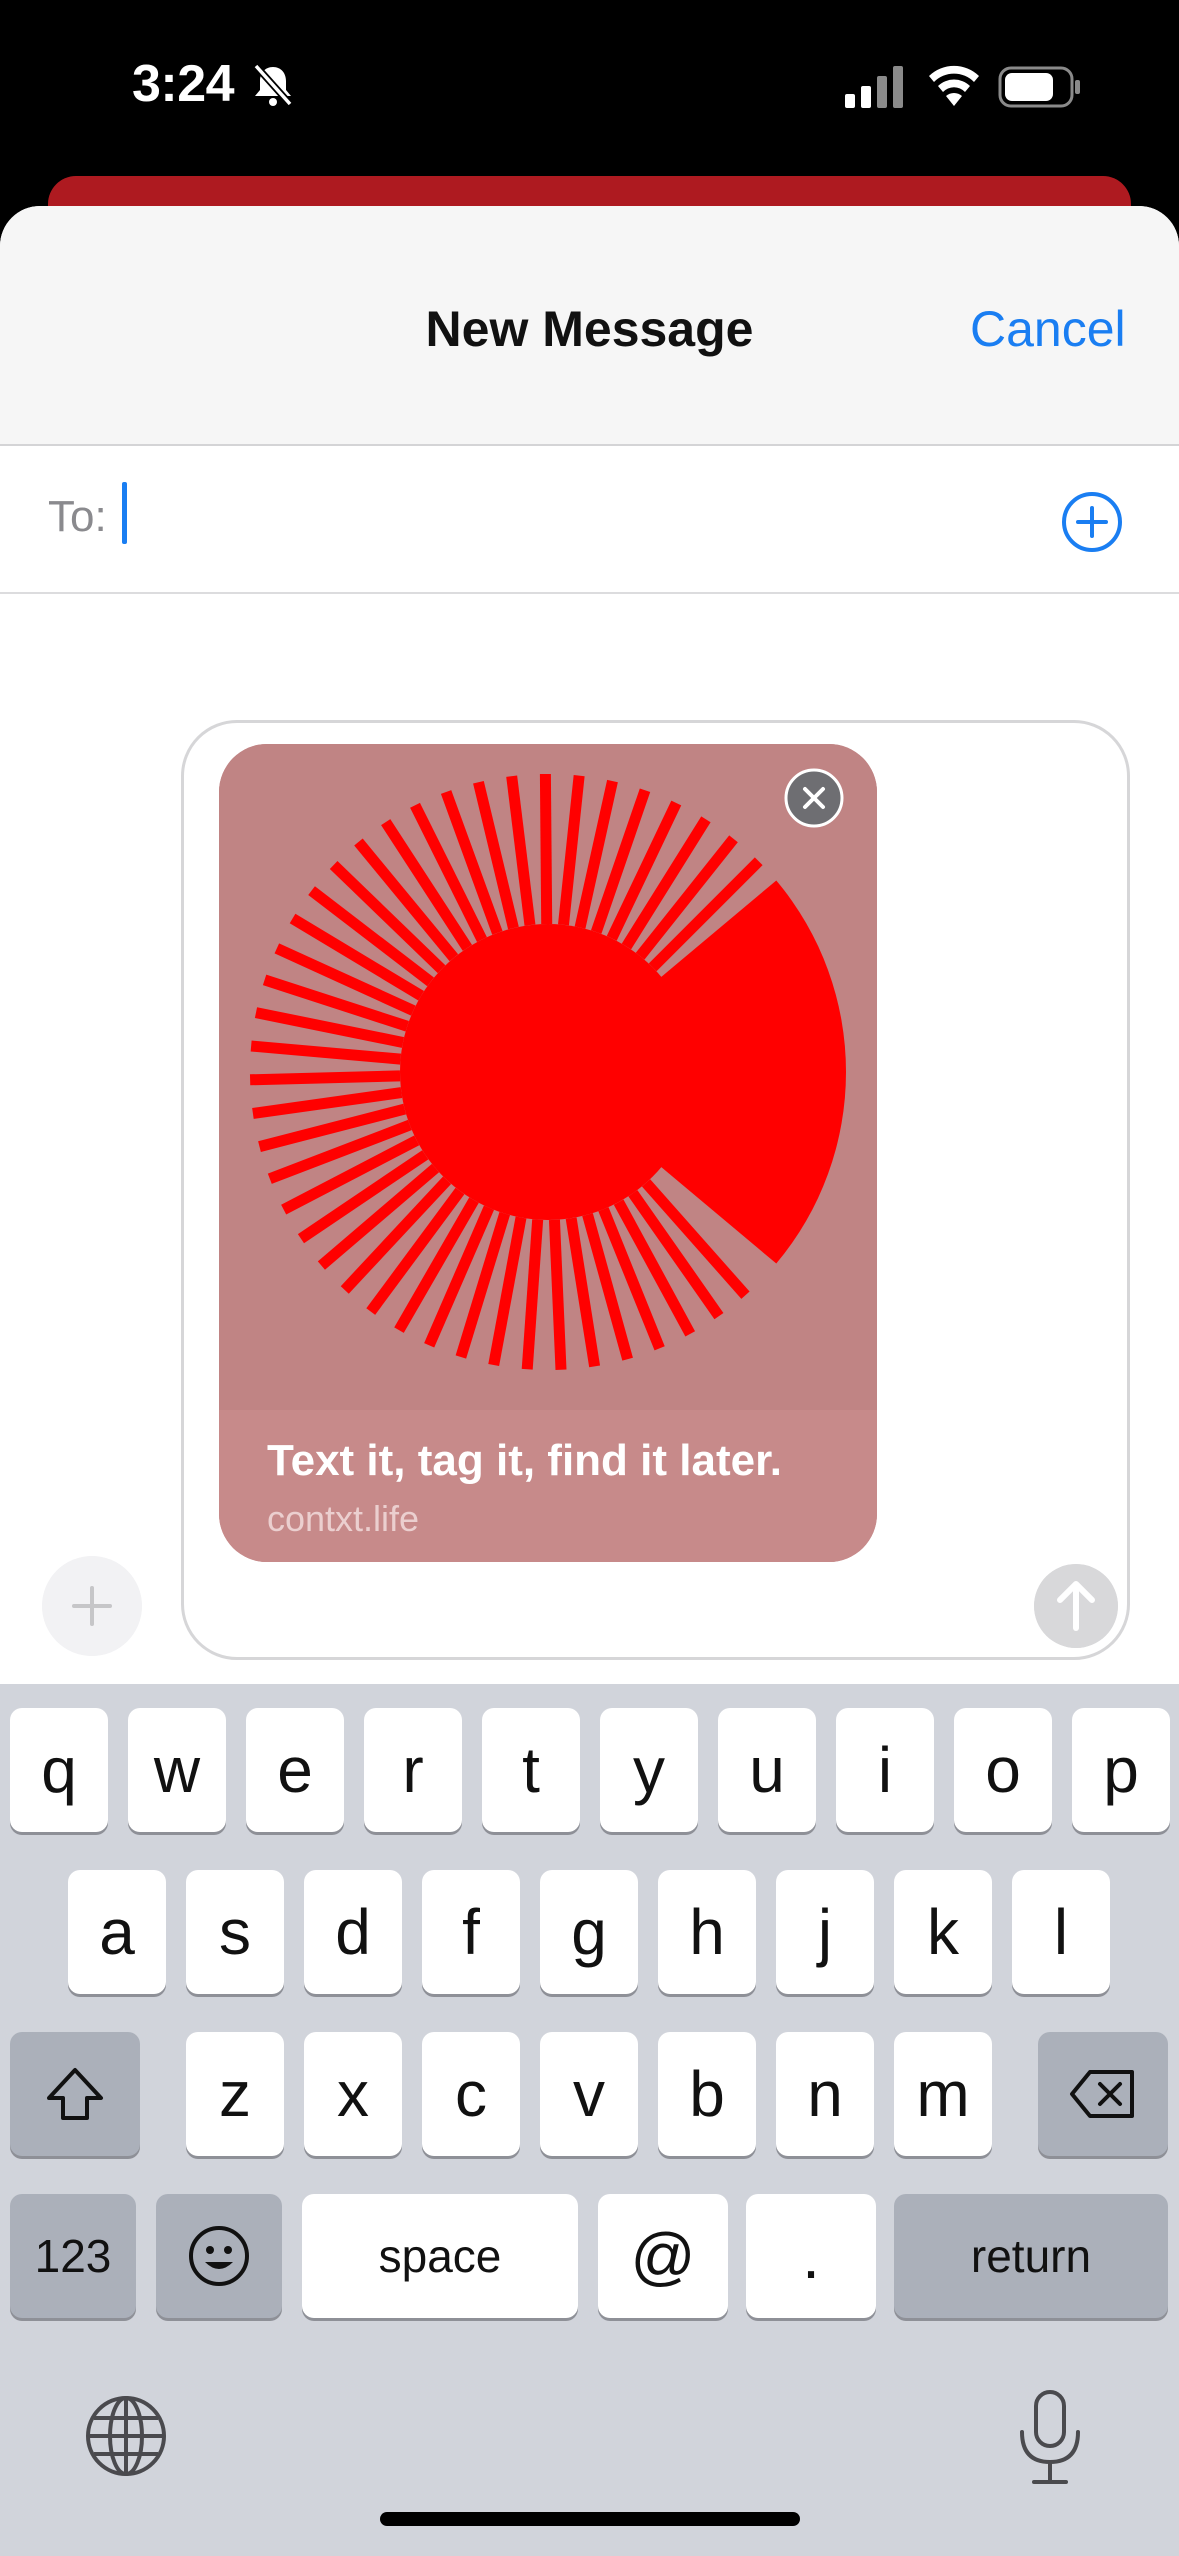 The image size is (1179, 2556). I want to click on key-label: f, so click(471, 1932).